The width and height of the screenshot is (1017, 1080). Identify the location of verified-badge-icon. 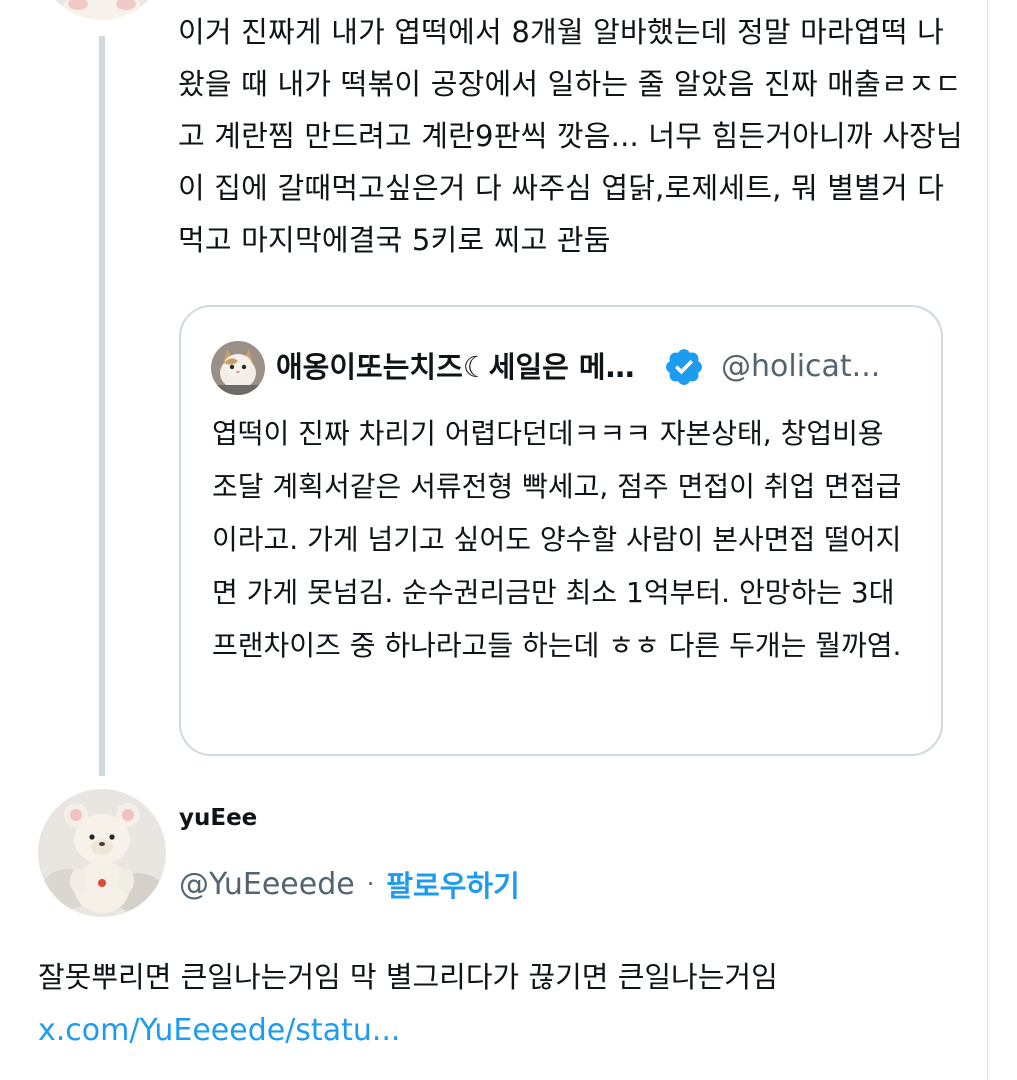
(684, 367).